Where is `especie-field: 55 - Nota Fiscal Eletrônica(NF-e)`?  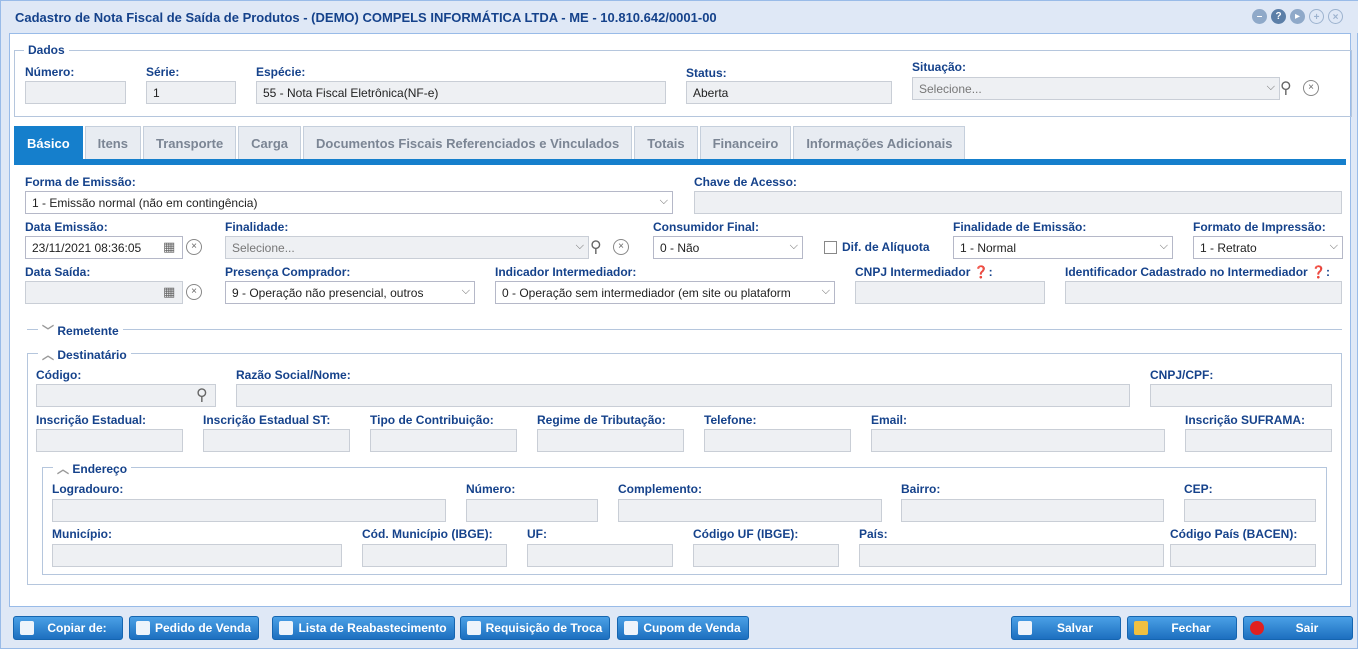 especie-field: 55 - Nota Fiscal Eletrônica(NF-e) is located at coordinates (461, 92).